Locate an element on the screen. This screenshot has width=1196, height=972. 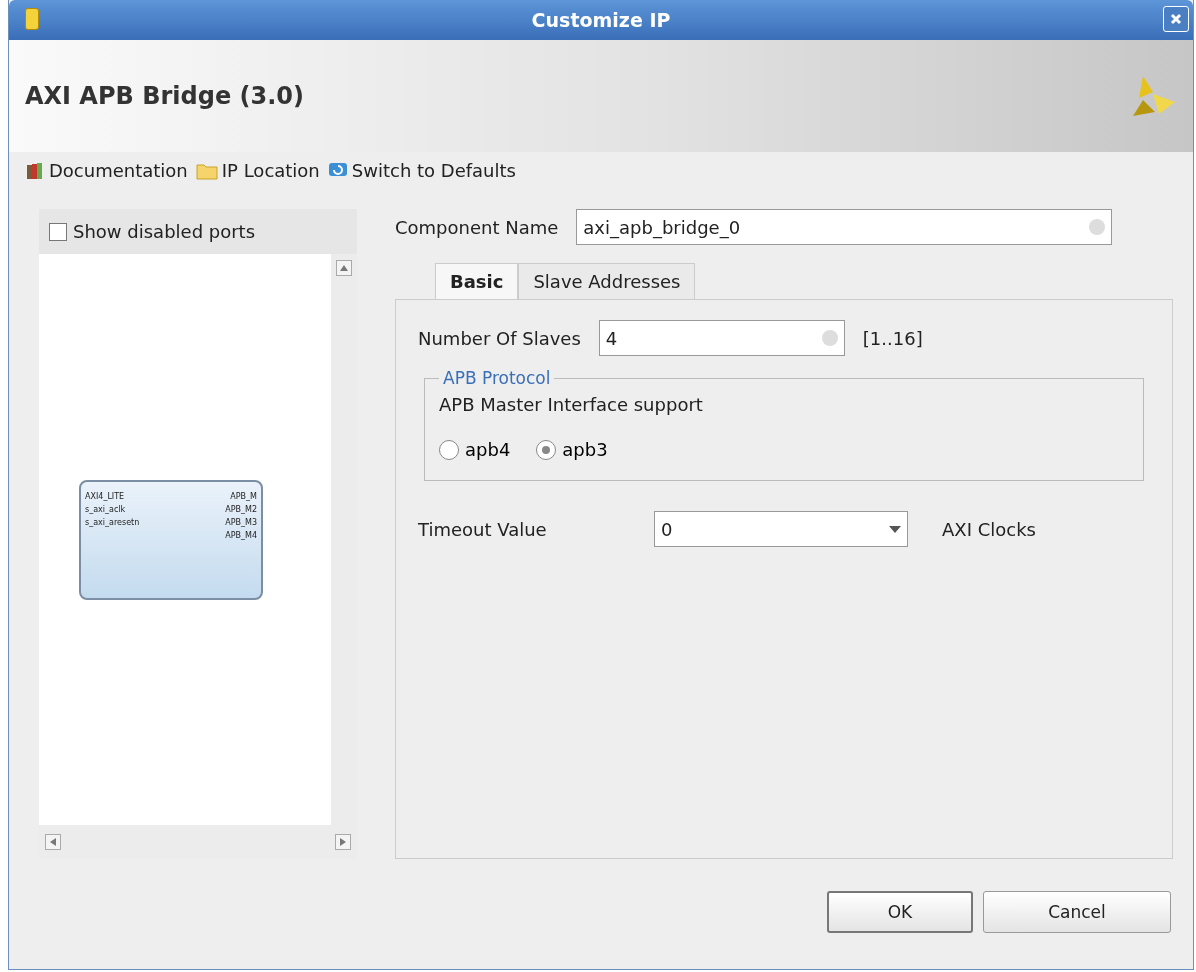
window-title: Customize IP is located at coordinates (601, 20).